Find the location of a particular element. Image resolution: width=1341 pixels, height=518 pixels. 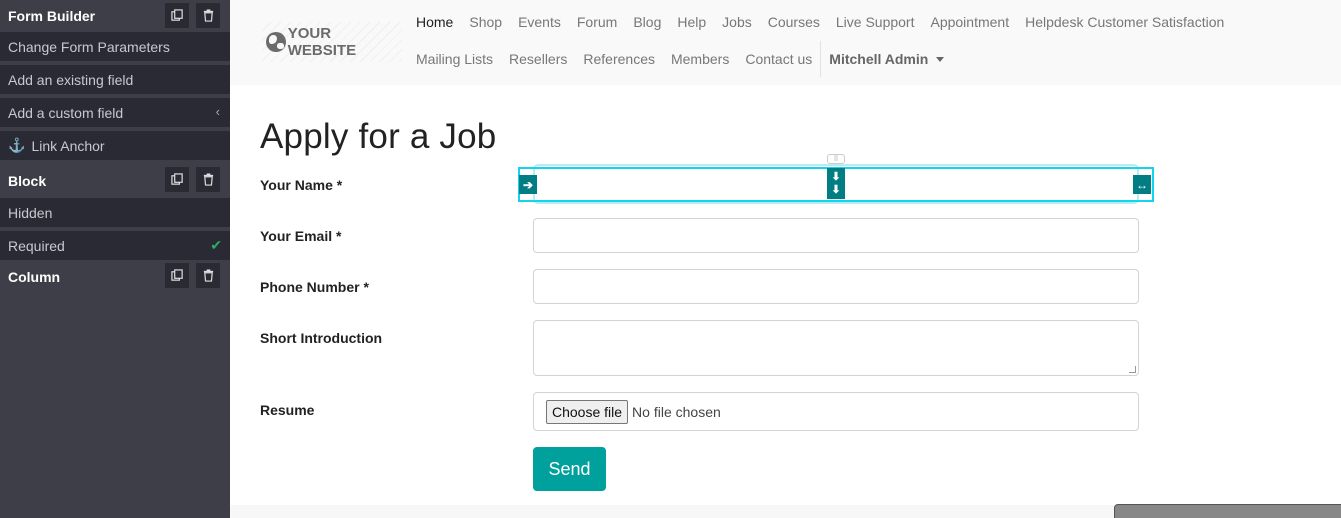

add-existing-field: Add an existing field is located at coordinates (115, 79).